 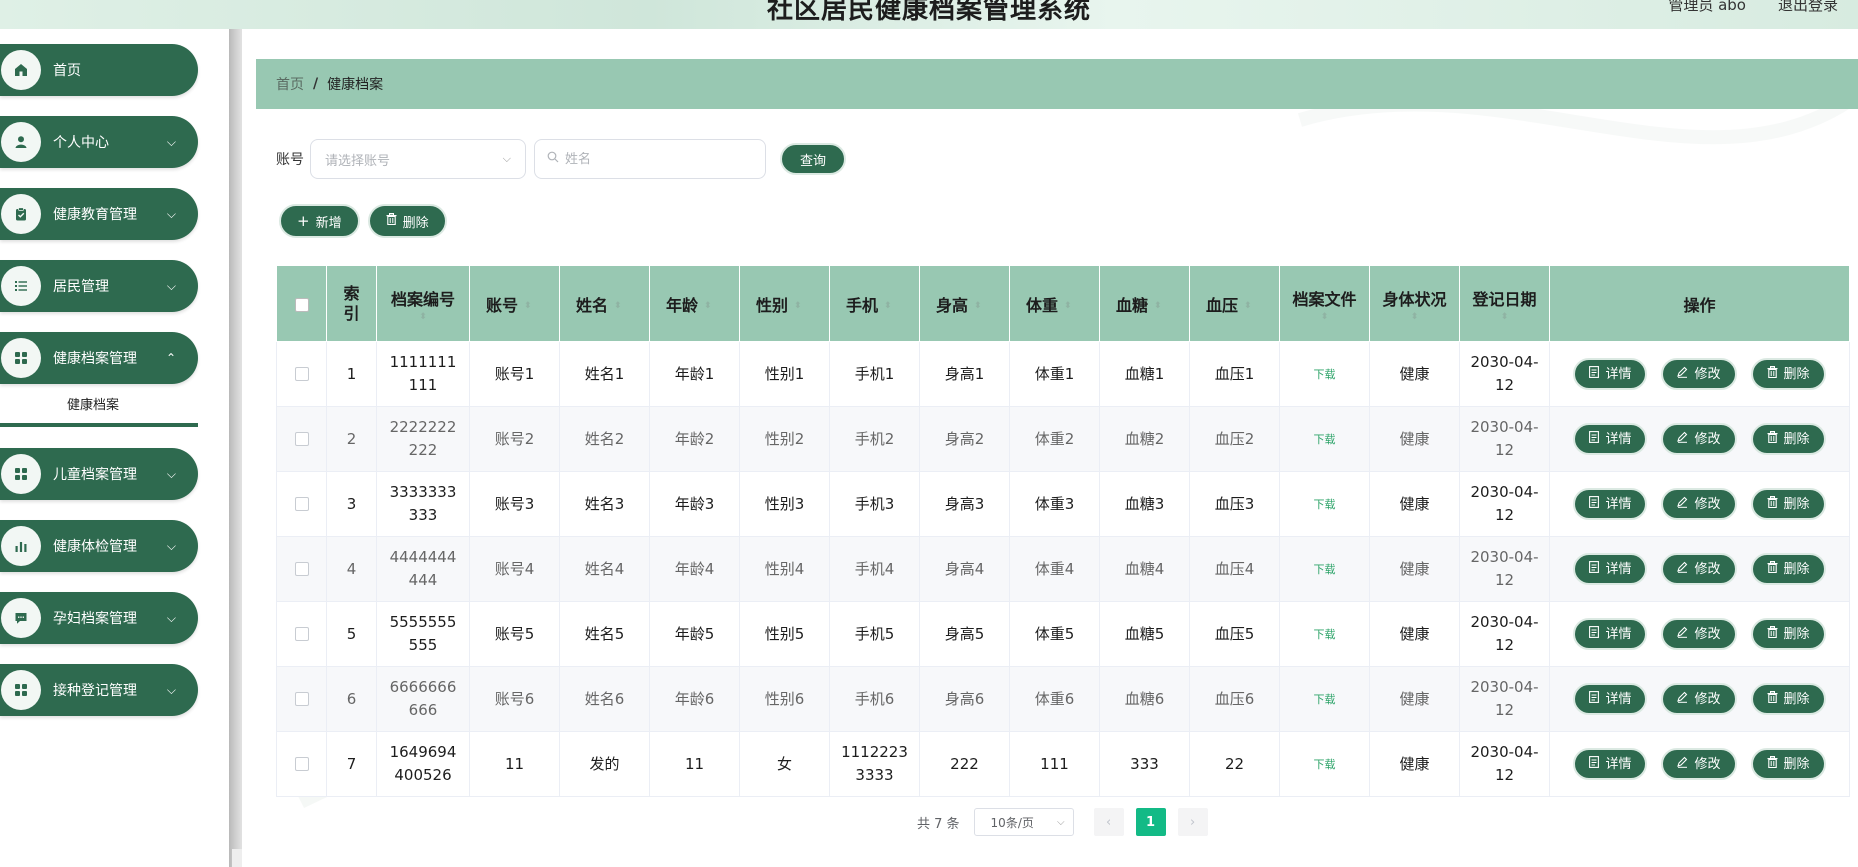 I want to click on select-all-checkbox, so click(x=301, y=304).